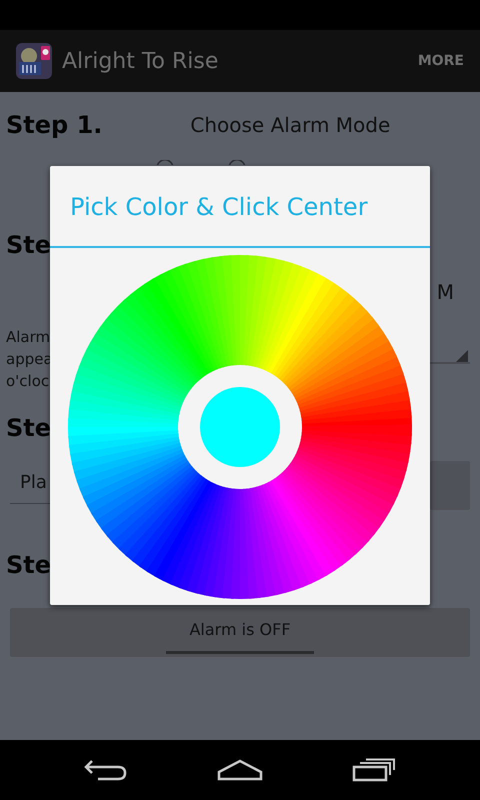 The width and height of the screenshot is (480, 800). What do you see at coordinates (28, 381) in the screenshot?
I see `description-text: o'cloc` at bounding box center [28, 381].